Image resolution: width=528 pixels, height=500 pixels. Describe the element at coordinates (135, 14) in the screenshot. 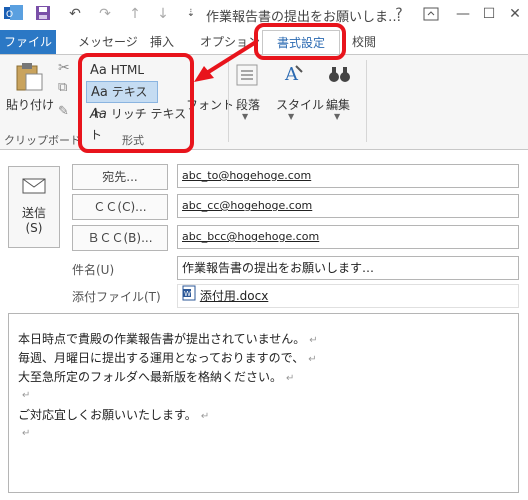

I see `up-arrow-icon: ↑` at that location.